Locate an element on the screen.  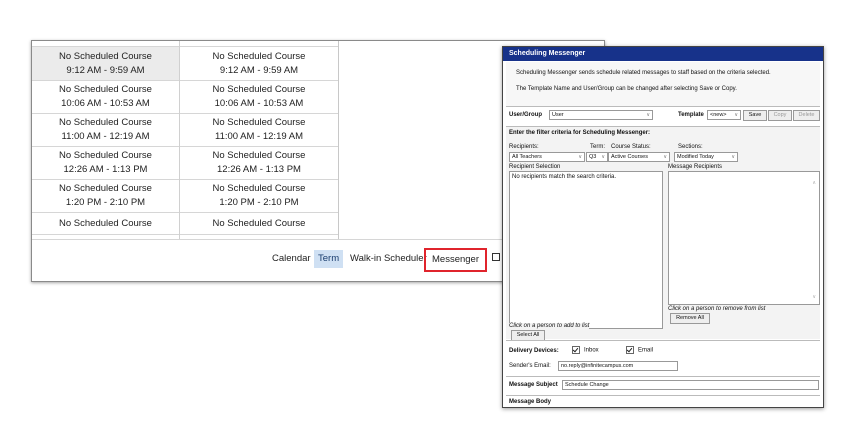
add-hint: Click on a person to add to list is located at coordinates (549, 326).